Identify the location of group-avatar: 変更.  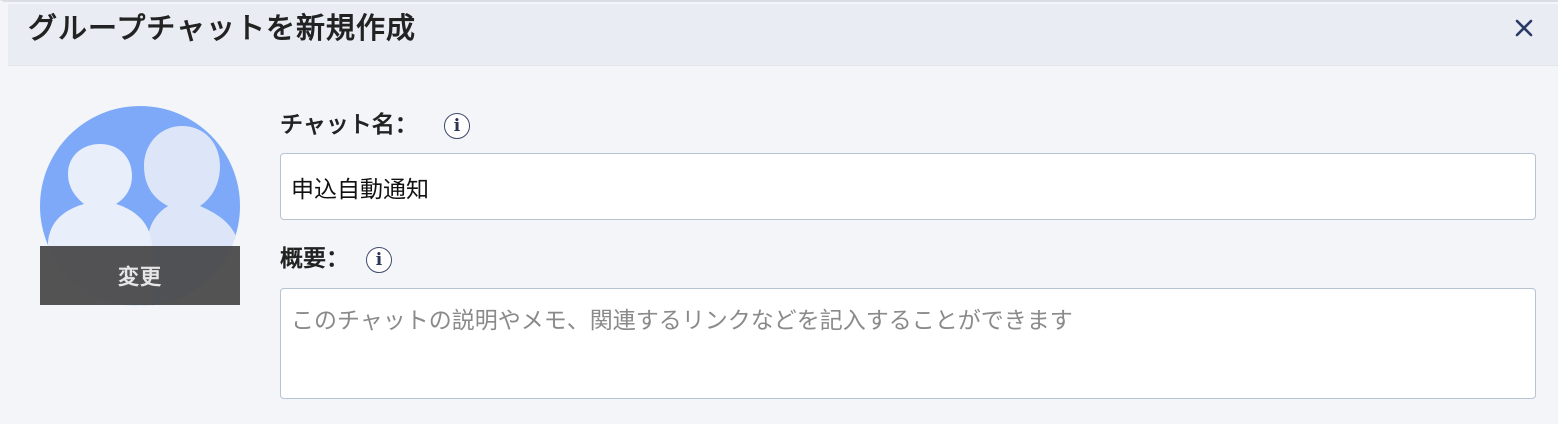
(140, 206).